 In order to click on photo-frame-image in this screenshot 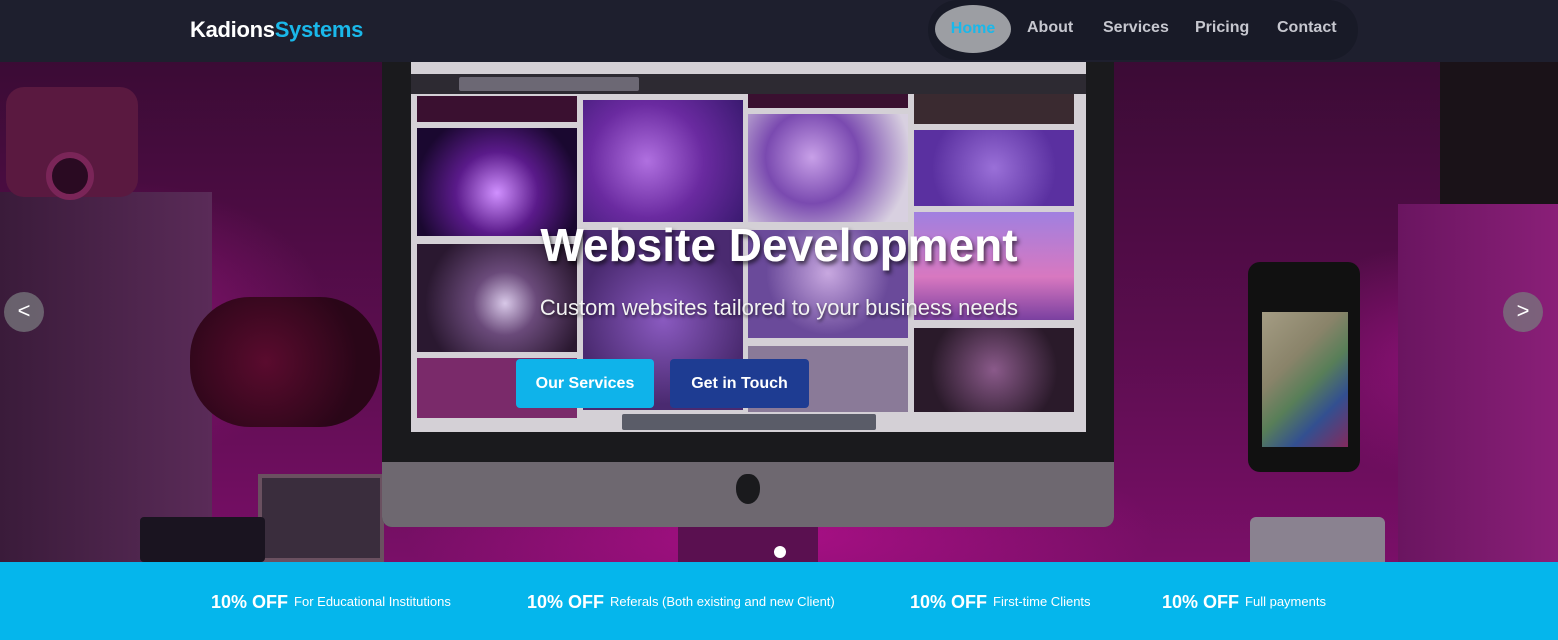, I will do `click(321, 518)`.